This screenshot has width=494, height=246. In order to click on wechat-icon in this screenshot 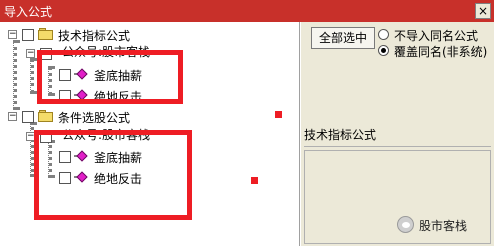, I will do `click(405, 224)`.